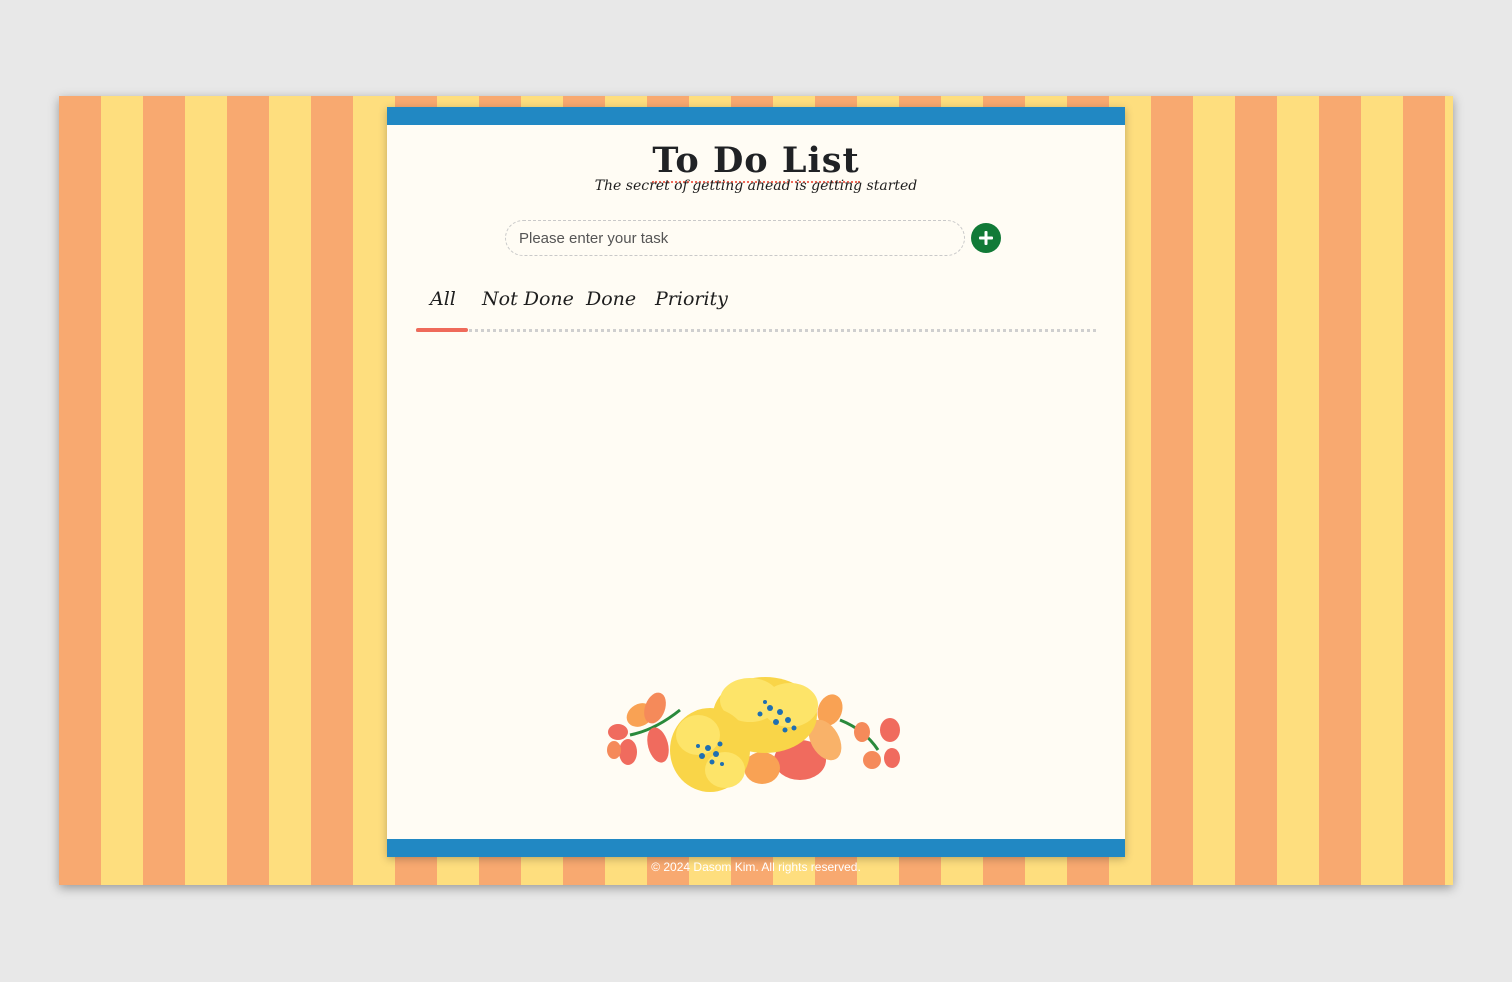 The height and width of the screenshot is (982, 1512). I want to click on flower-decoration, so click(753, 734).